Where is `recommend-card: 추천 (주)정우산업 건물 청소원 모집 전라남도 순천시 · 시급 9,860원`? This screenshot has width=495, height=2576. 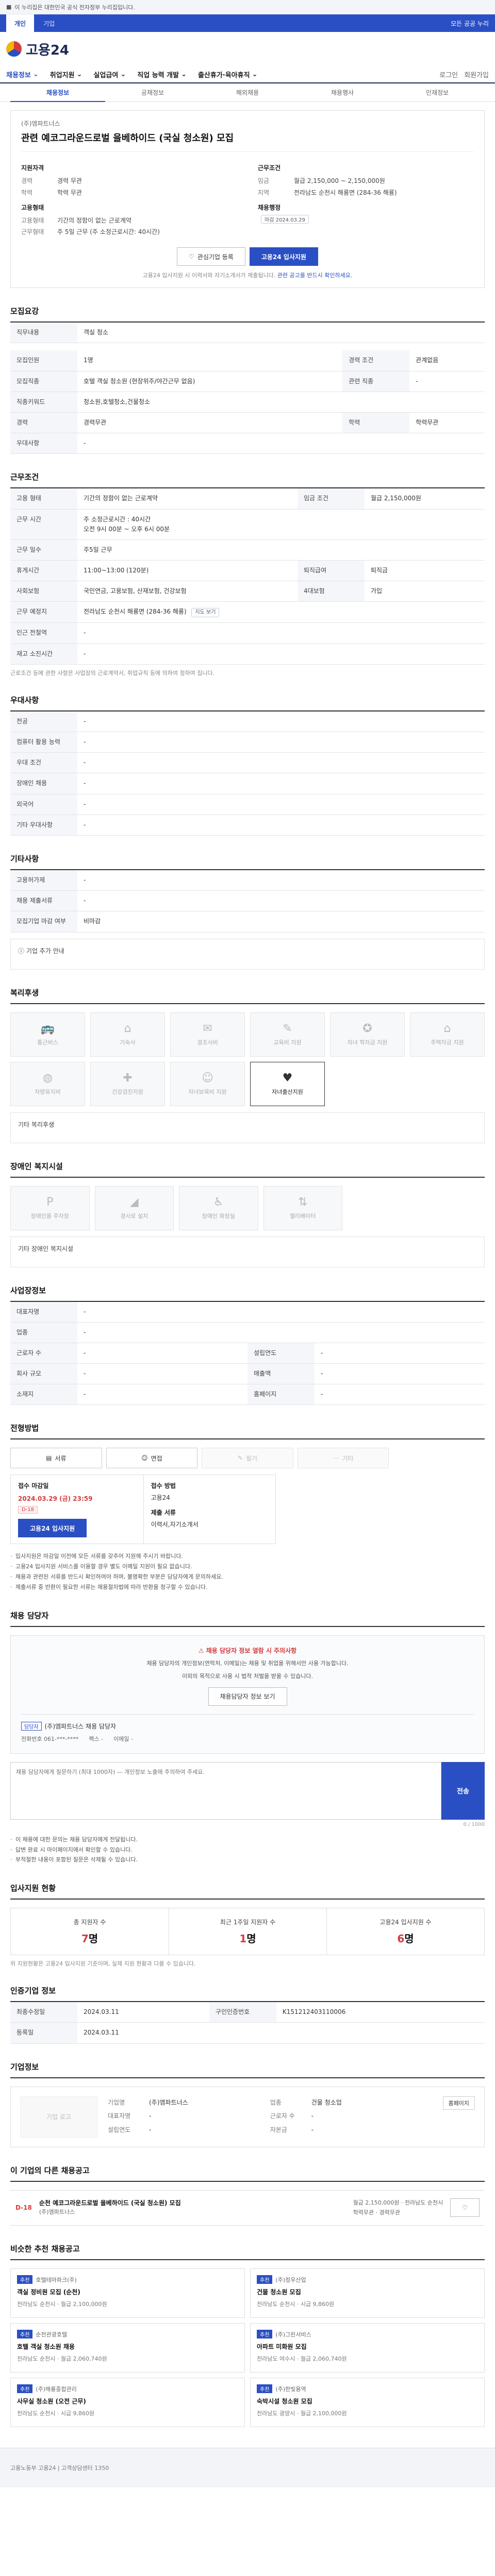 recommend-card: 추천 (주)정우산업 건물 청소원 모집 전라남도 순천시 · 시급 9,860원 is located at coordinates (367, 2293).